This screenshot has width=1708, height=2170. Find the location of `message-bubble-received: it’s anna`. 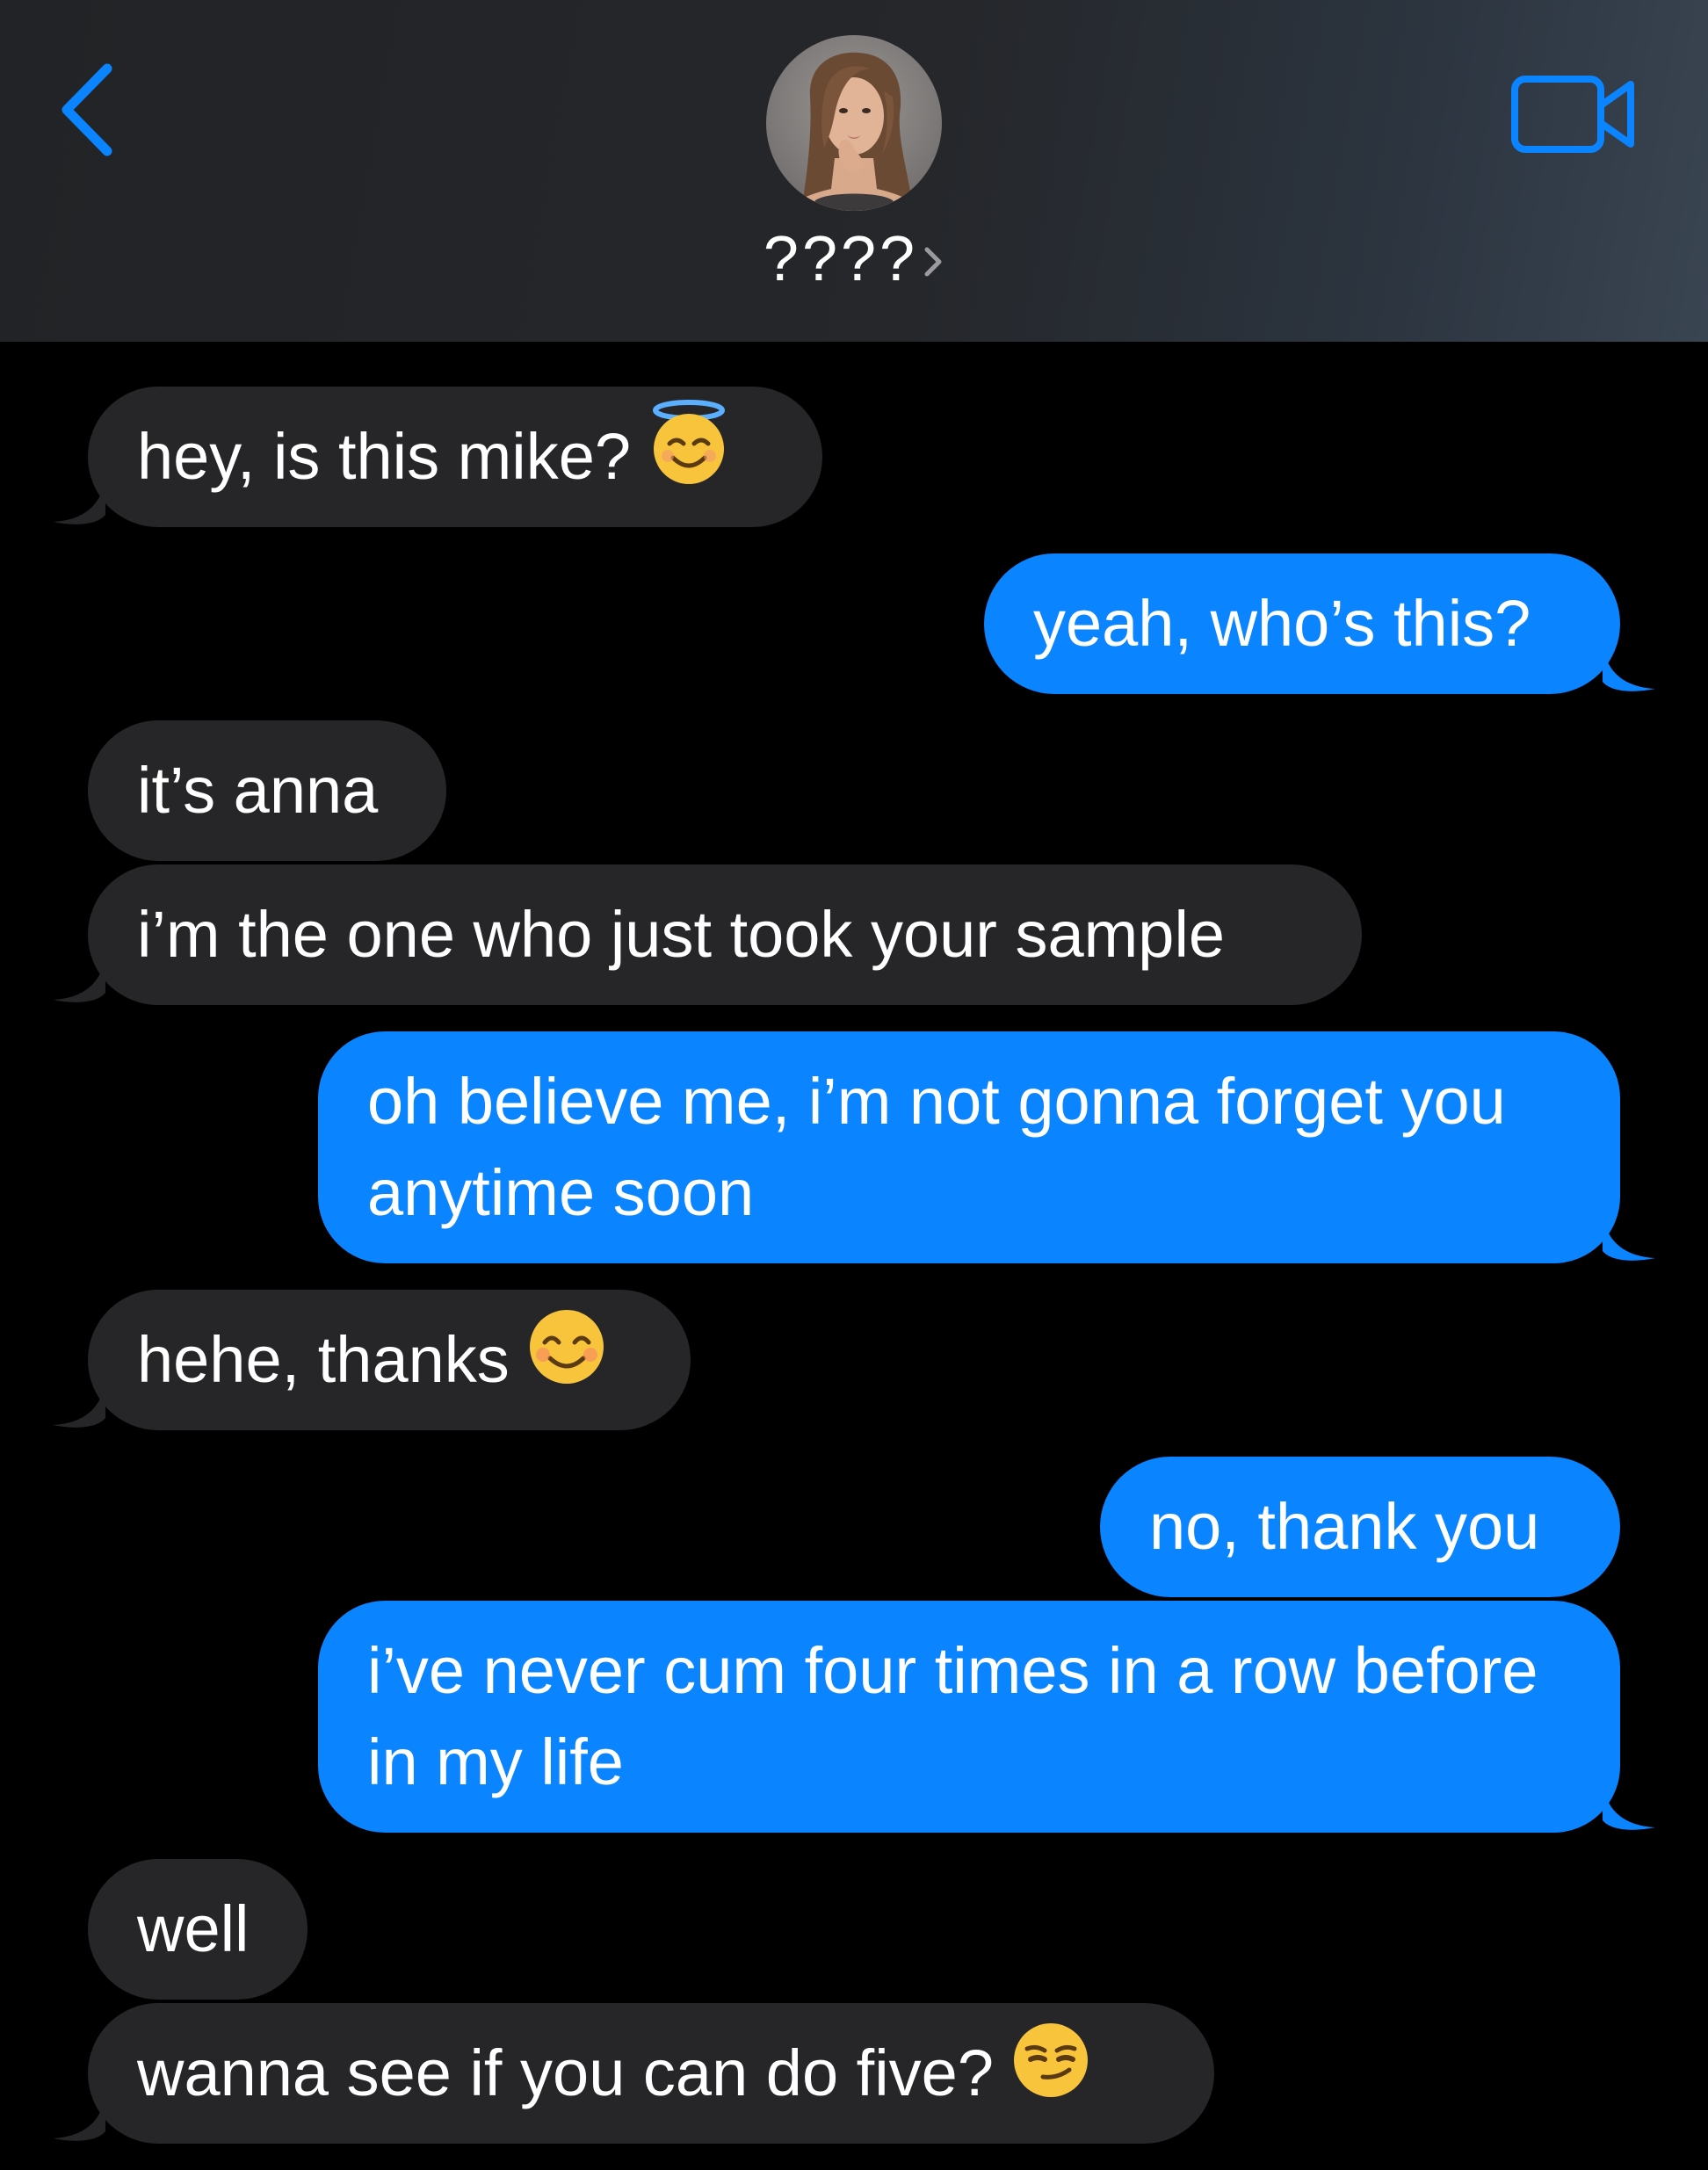

message-bubble-received: it’s anna is located at coordinates (267, 790).